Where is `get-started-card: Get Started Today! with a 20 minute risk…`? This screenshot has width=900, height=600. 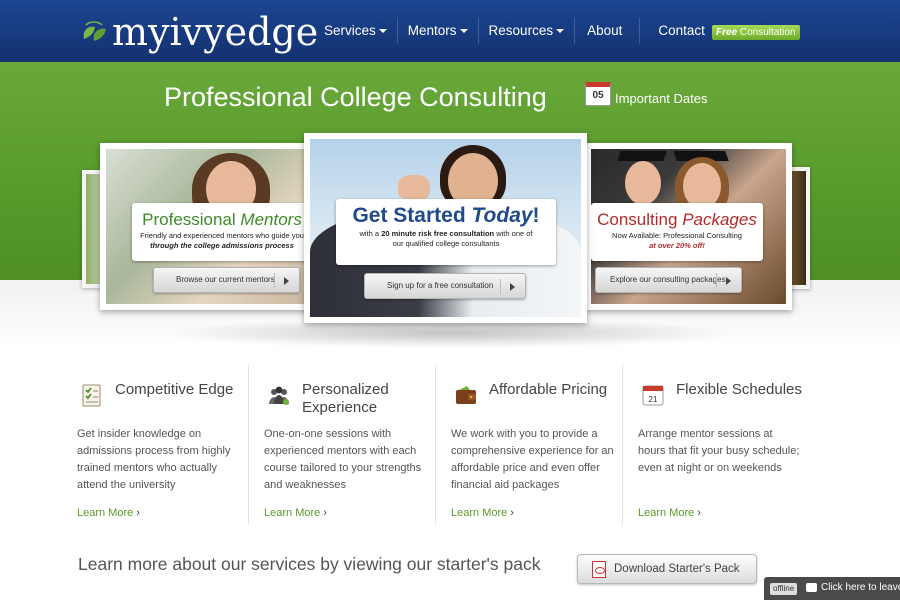 get-started-card: Get Started Today! with a 20 minute risk… is located at coordinates (446, 232).